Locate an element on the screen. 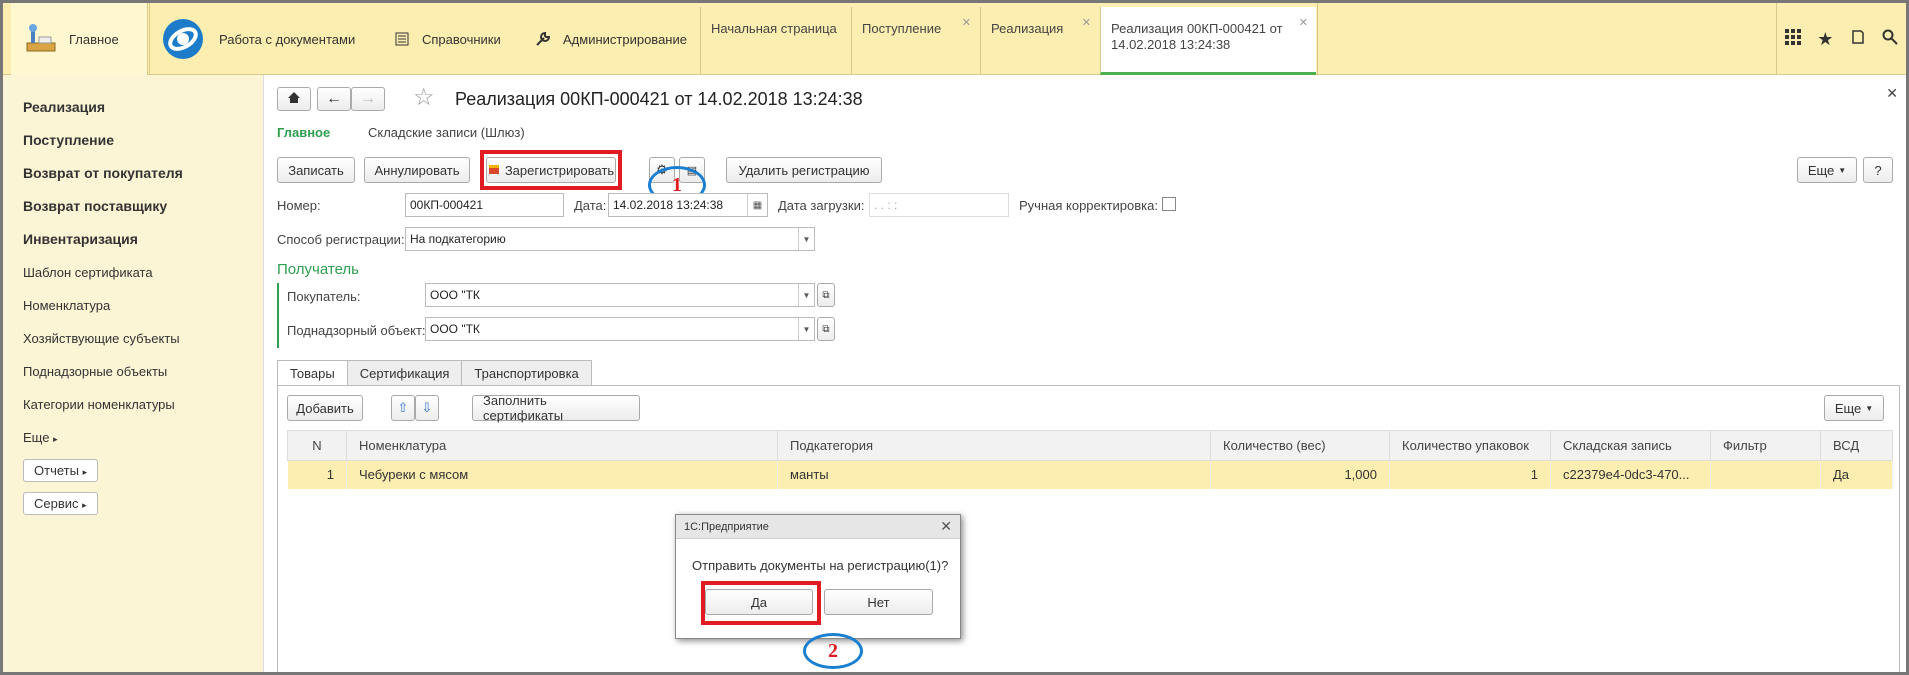  nav-warehouse-records: Складские записи (Шлюз) is located at coordinates (446, 132).